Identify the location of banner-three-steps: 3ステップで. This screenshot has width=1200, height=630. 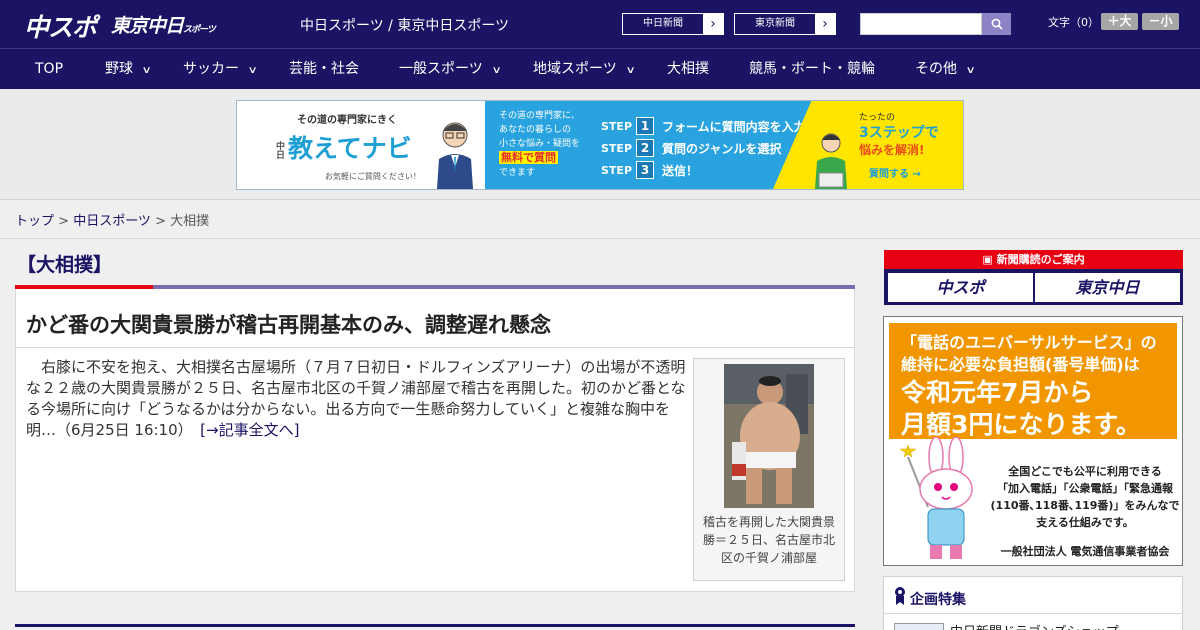
(899, 133).